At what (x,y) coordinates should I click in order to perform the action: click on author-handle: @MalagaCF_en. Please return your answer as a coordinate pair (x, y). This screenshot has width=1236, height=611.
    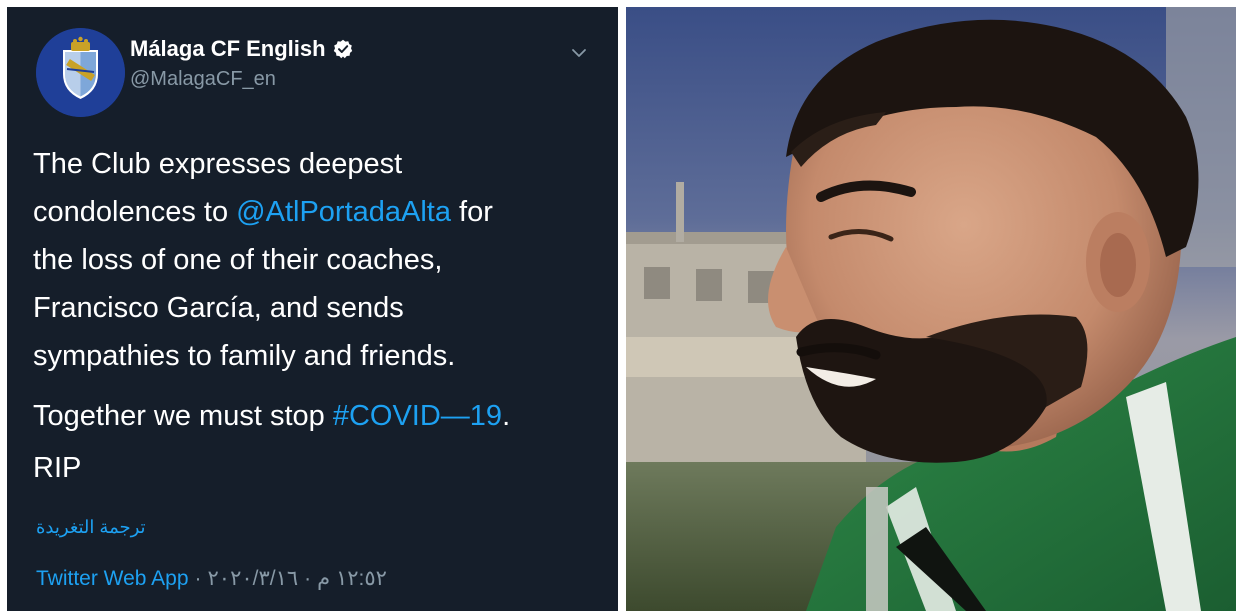
    Looking at the image, I should click on (203, 79).